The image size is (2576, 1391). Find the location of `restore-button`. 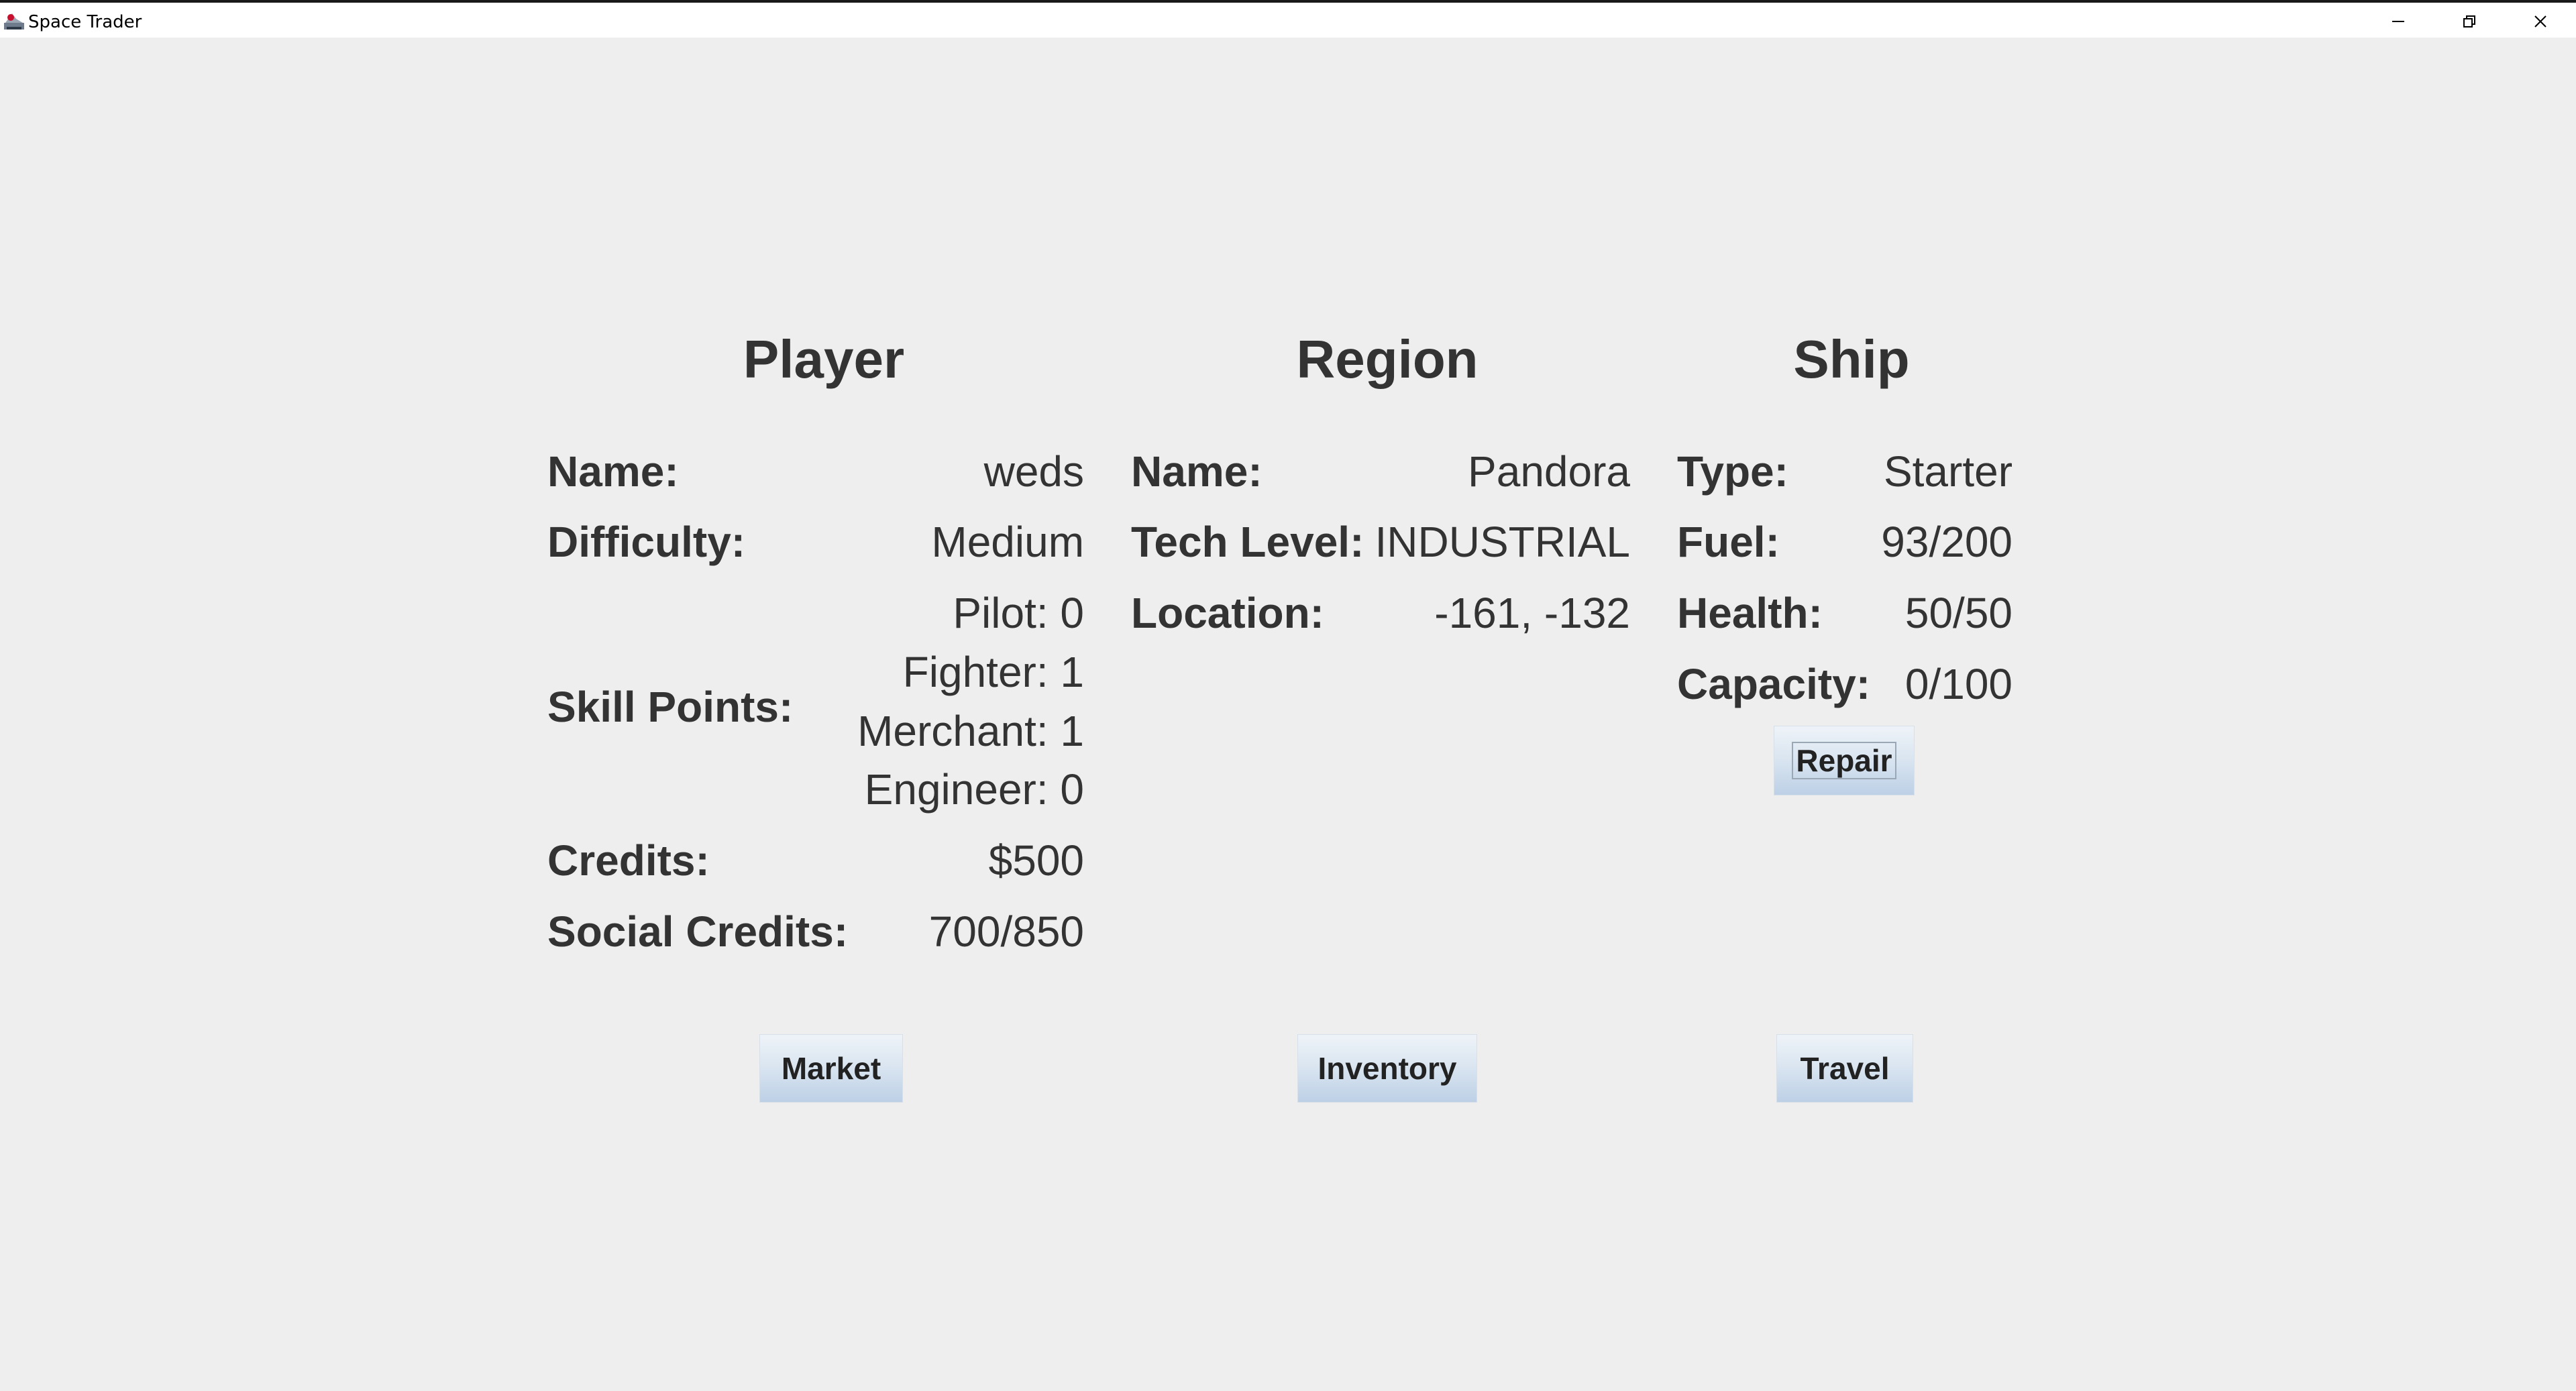

restore-button is located at coordinates (2469, 22).